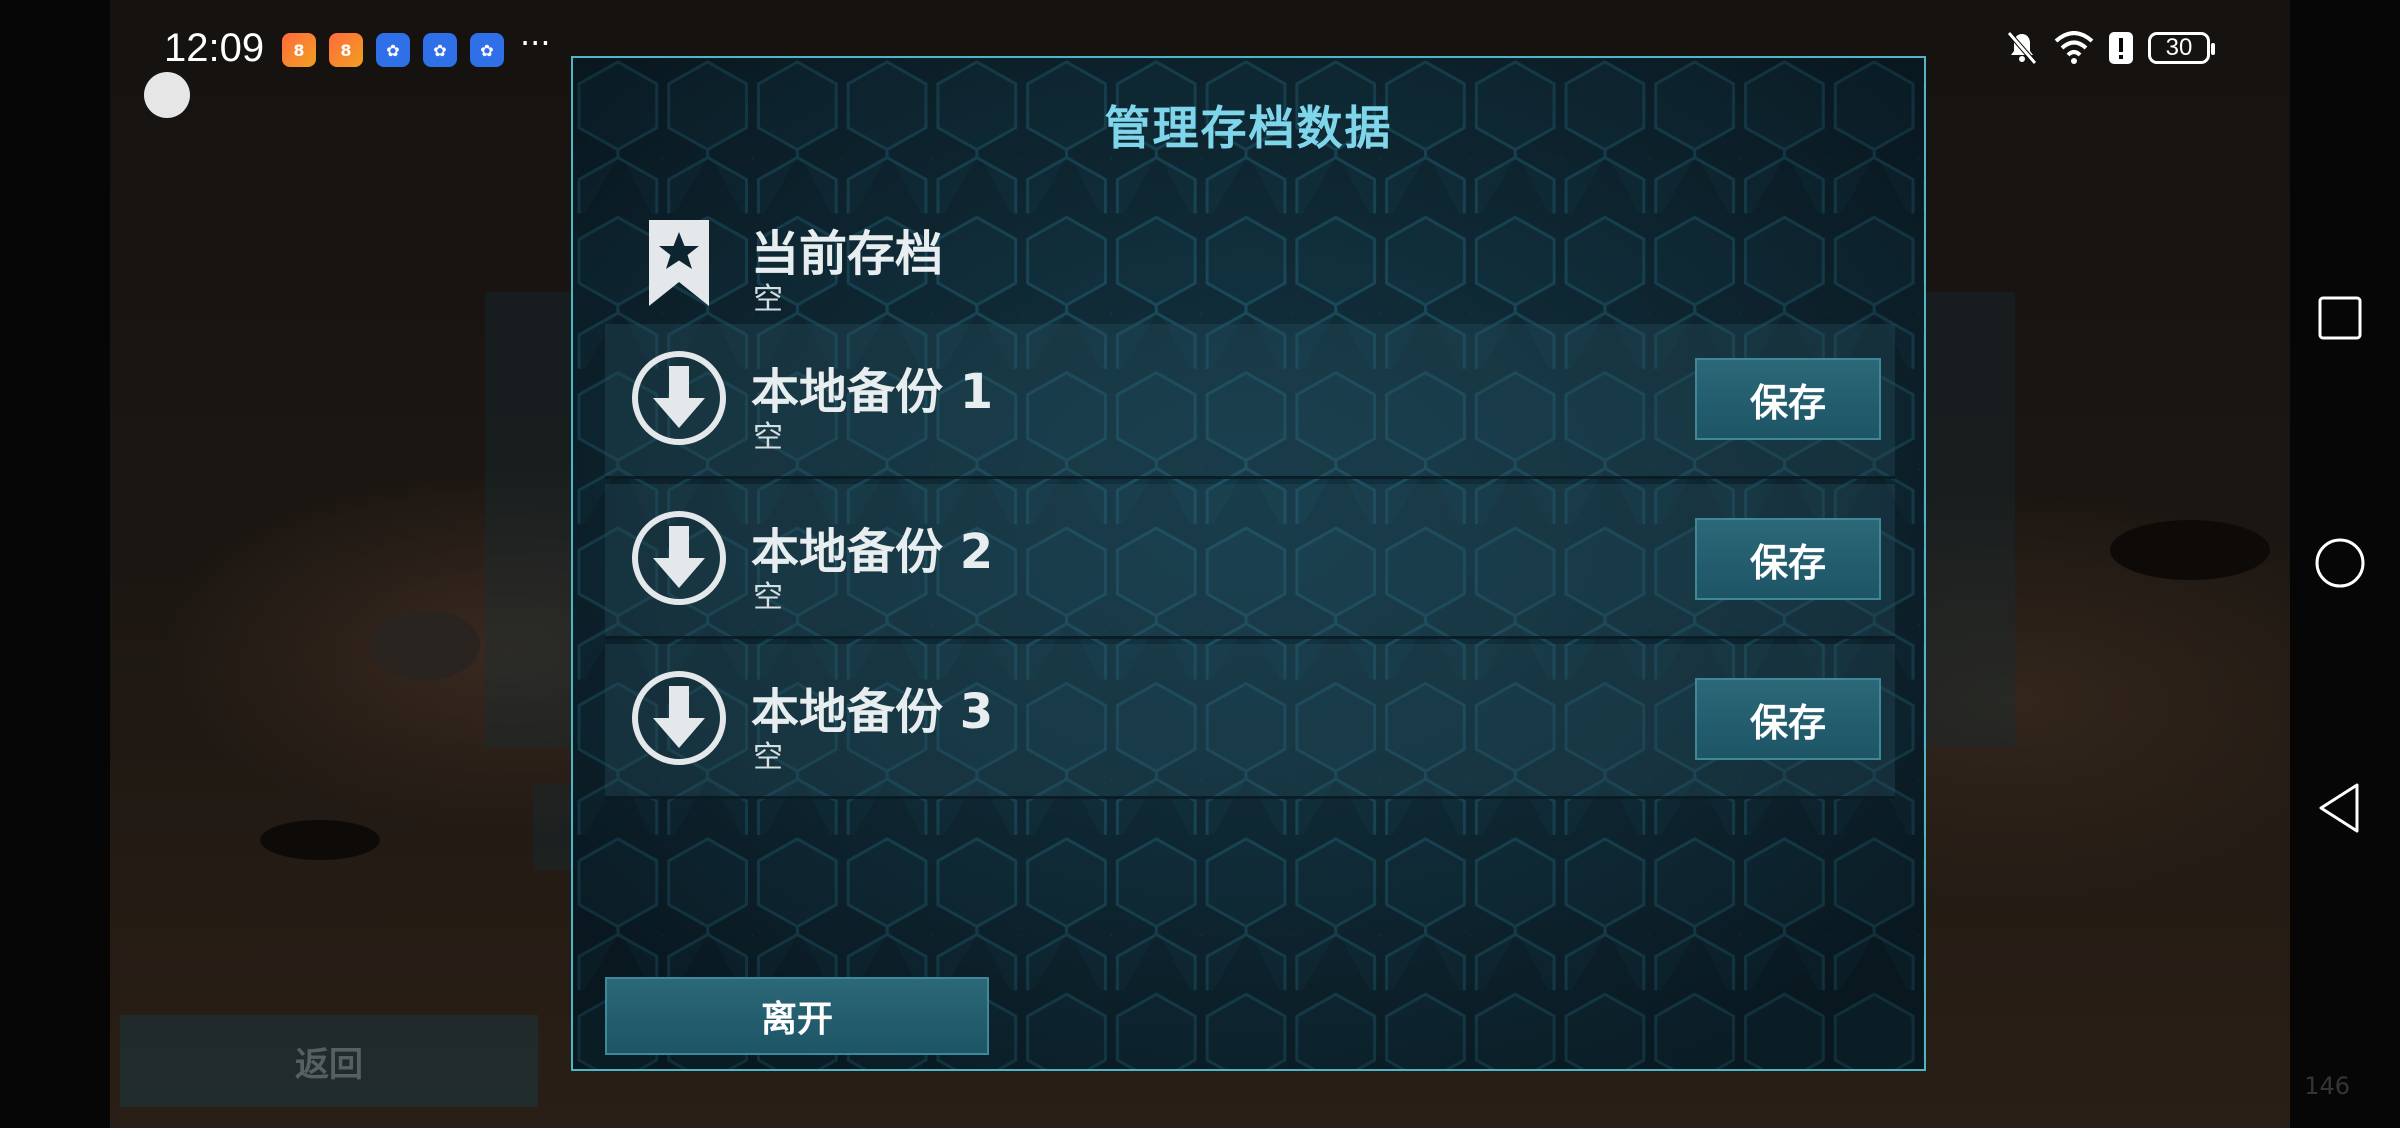 The image size is (2400, 1128). I want to click on wifi-icon, so click(2074, 47).